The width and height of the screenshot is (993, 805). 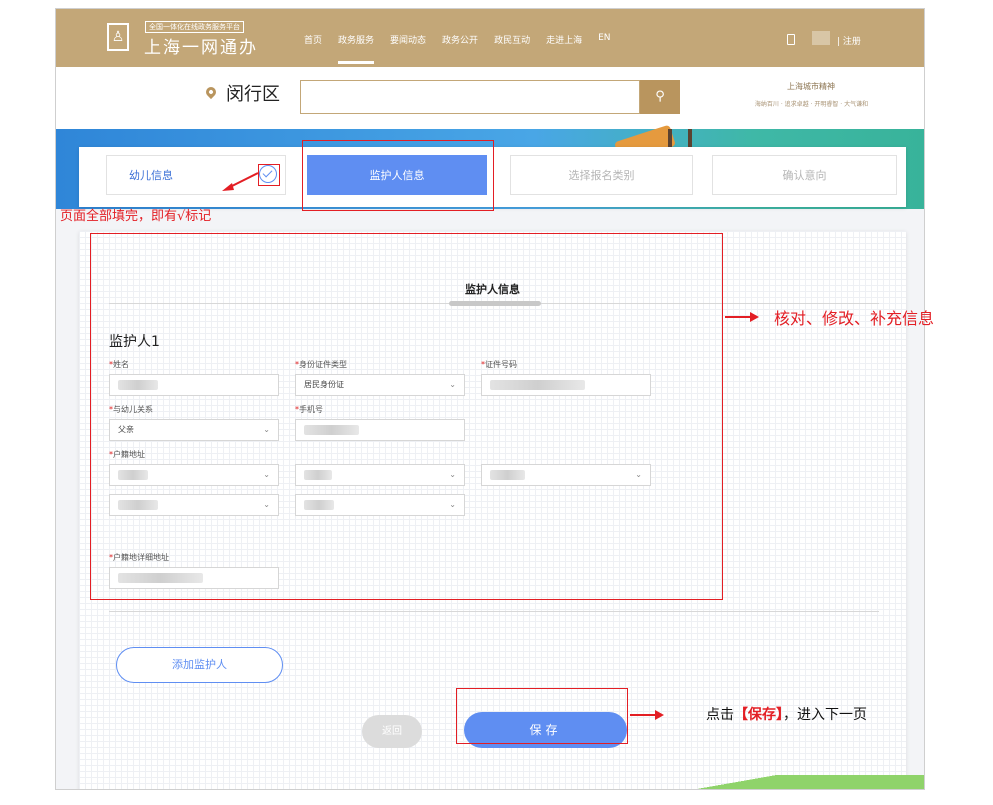 What do you see at coordinates (730, 782) in the screenshot?
I see `decorative-green-stripe` at bounding box center [730, 782].